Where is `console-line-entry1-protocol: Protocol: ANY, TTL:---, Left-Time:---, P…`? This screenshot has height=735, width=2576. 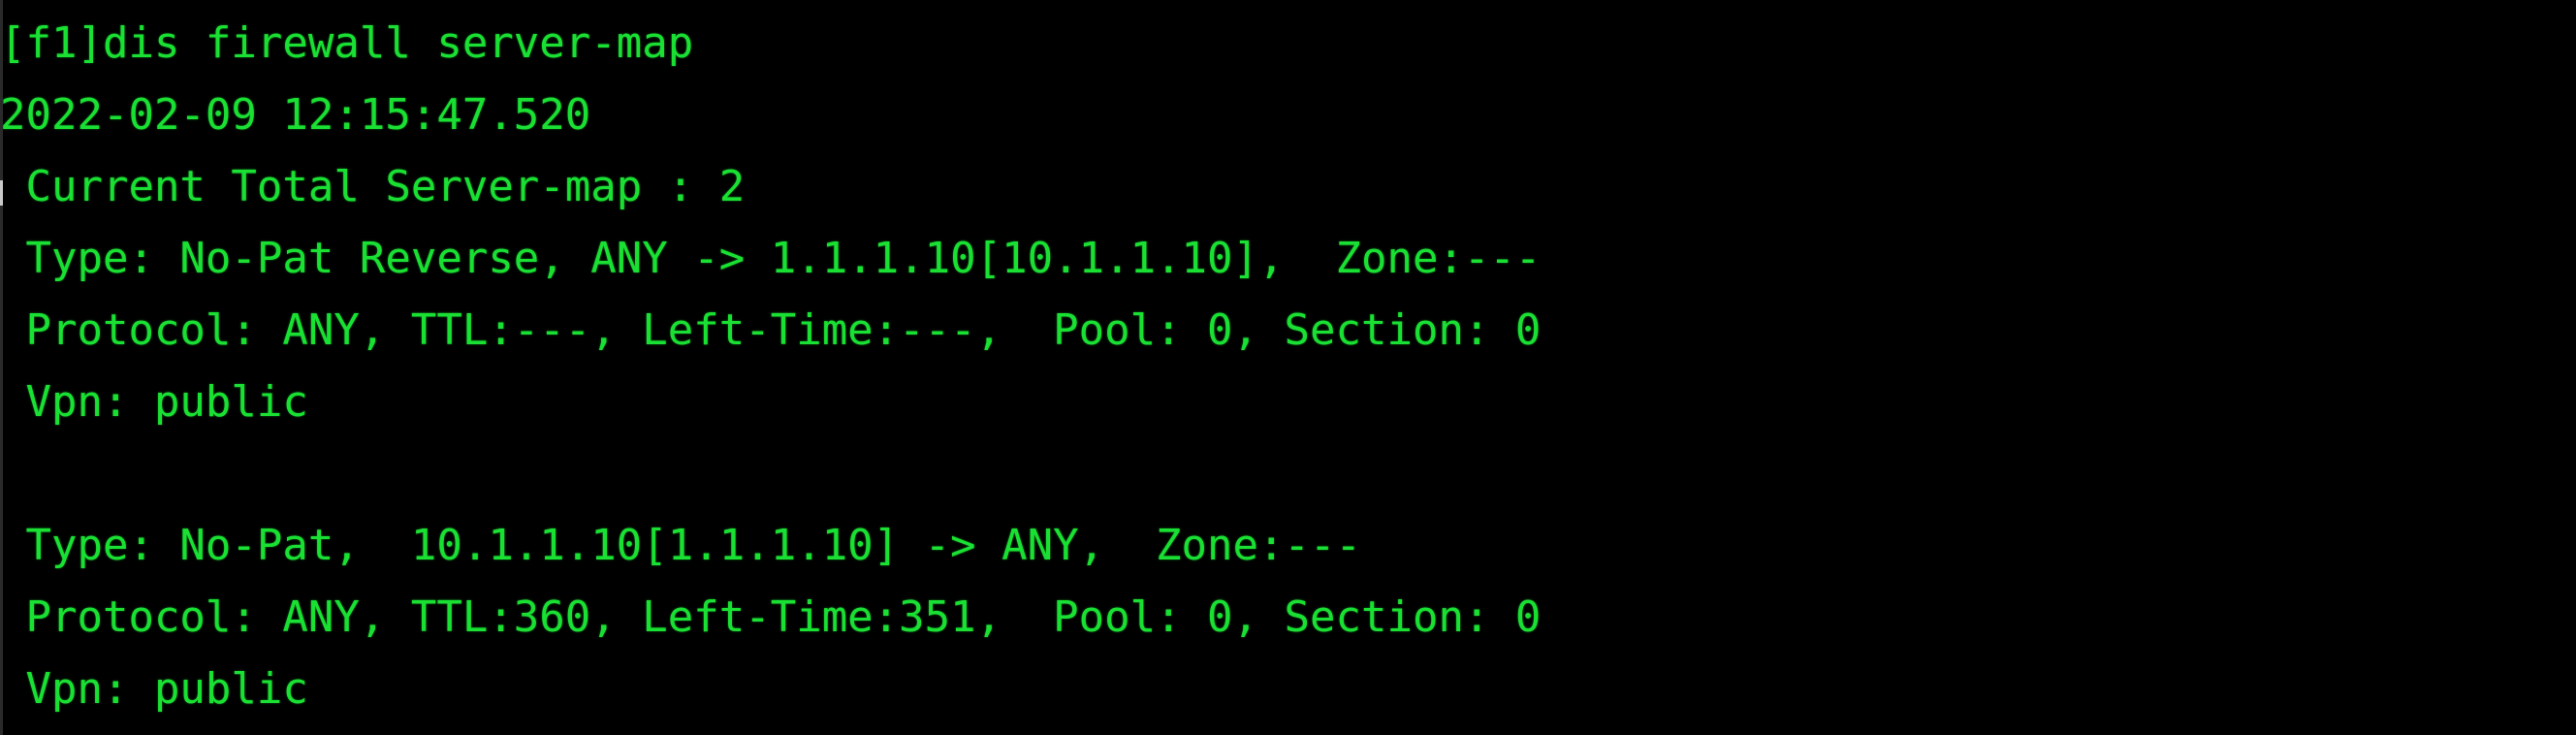 console-line-entry1-protocol: Protocol: ANY, TTL:---, Left-Time:---, P… is located at coordinates (771, 330).